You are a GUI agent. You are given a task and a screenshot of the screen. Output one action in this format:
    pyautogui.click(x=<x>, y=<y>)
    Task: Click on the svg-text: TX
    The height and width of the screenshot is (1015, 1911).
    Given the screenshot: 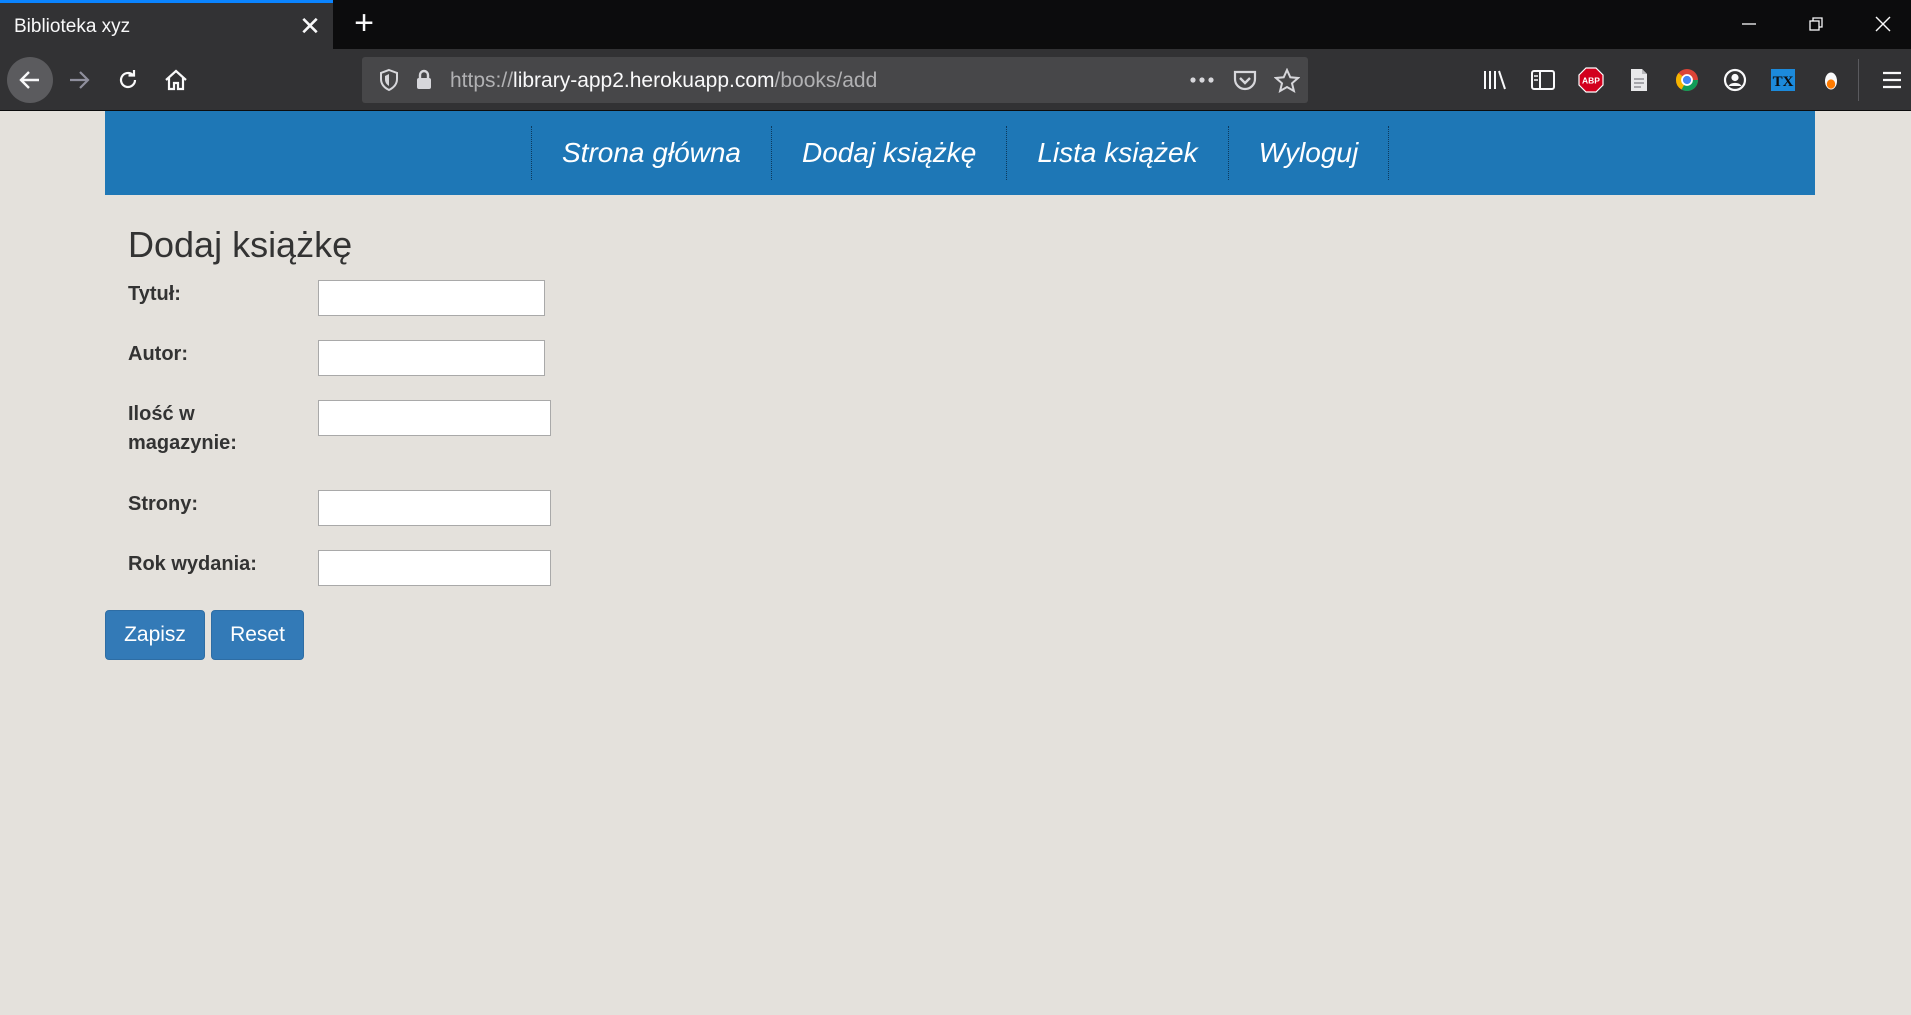 What is the action you would take?
    pyautogui.click(x=1783, y=82)
    